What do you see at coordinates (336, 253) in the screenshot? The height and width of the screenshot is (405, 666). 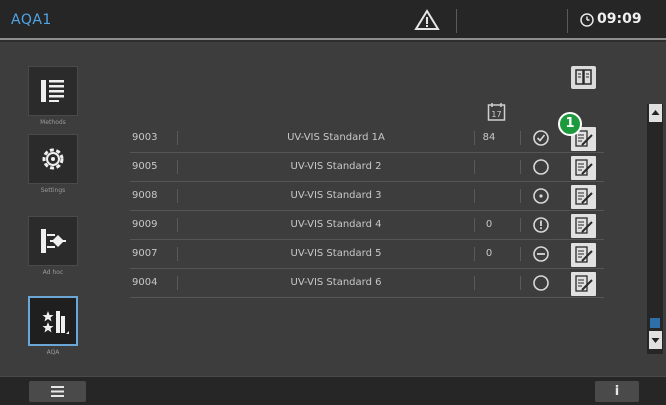 I see `row-name: UV-VIS Standard 5` at bounding box center [336, 253].